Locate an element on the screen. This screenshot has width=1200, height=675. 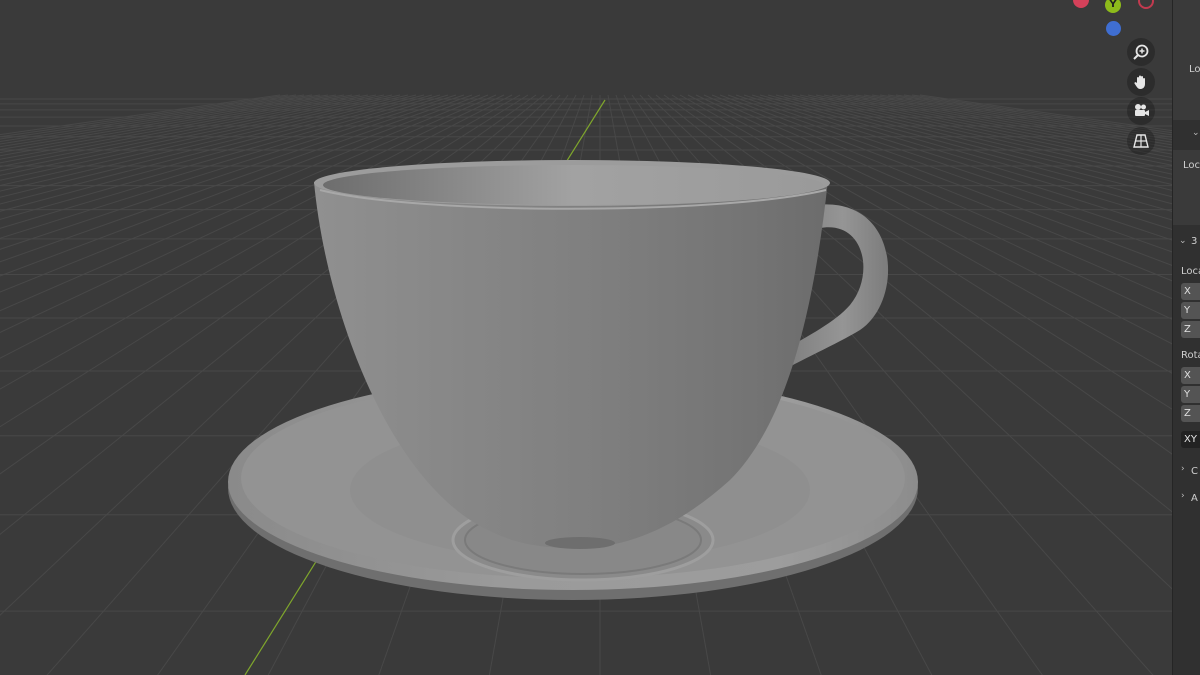
rotation-label: Rota is located at coordinates (1190, 355).